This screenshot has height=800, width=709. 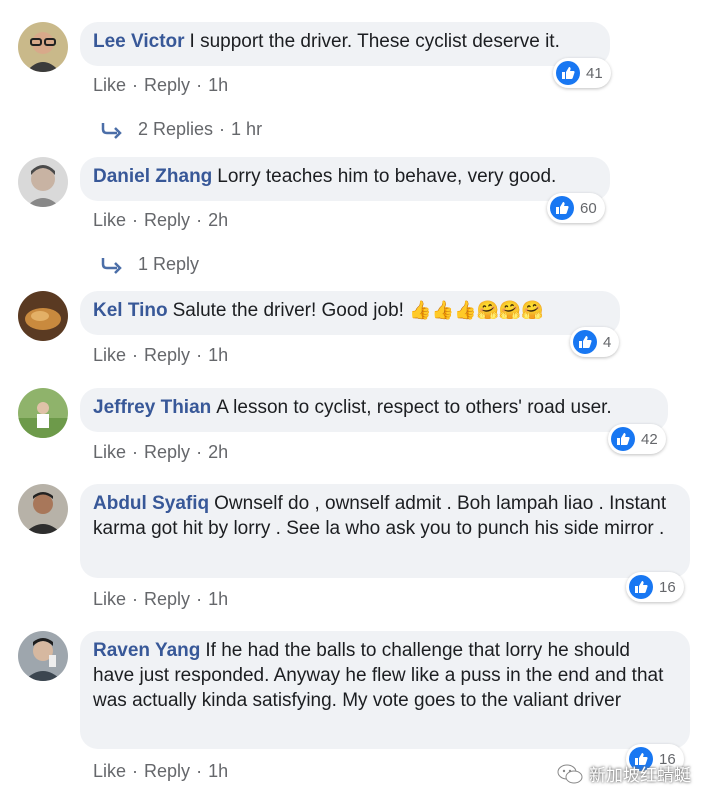 I want to click on view-replies-link: 2 Replies · 1 hr, so click(x=181, y=129).